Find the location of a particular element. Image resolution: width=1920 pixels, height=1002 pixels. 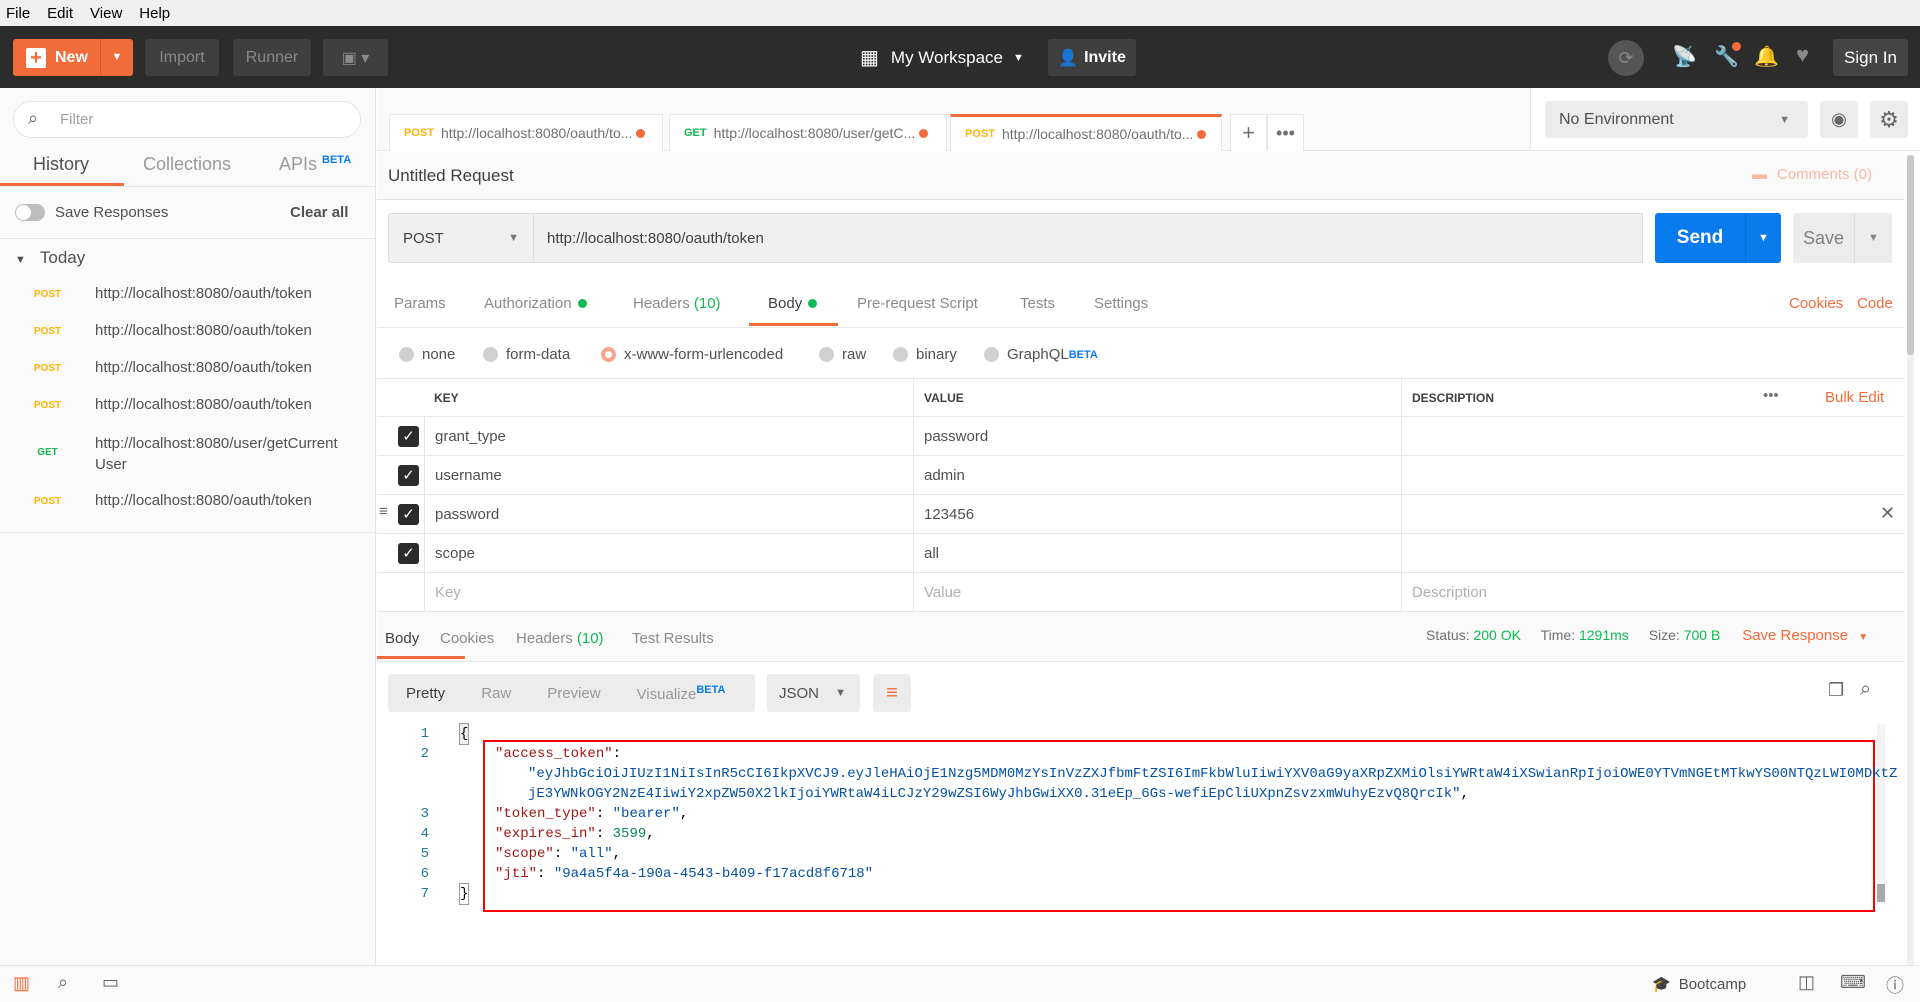

response-tab-cookies: Cookies is located at coordinates (467, 638).